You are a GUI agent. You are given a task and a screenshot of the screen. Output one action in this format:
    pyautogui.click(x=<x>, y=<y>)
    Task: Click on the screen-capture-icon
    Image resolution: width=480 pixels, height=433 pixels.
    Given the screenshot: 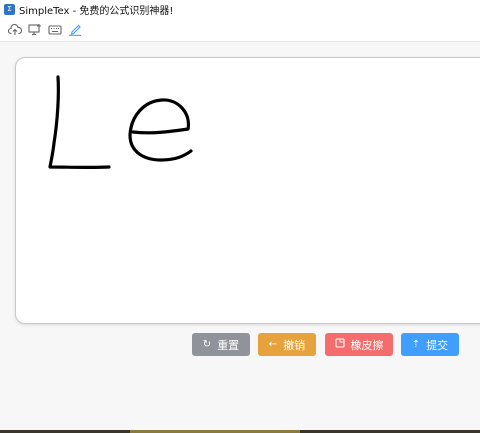 What is the action you would take?
    pyautogui.click(x=34, y=29)
    